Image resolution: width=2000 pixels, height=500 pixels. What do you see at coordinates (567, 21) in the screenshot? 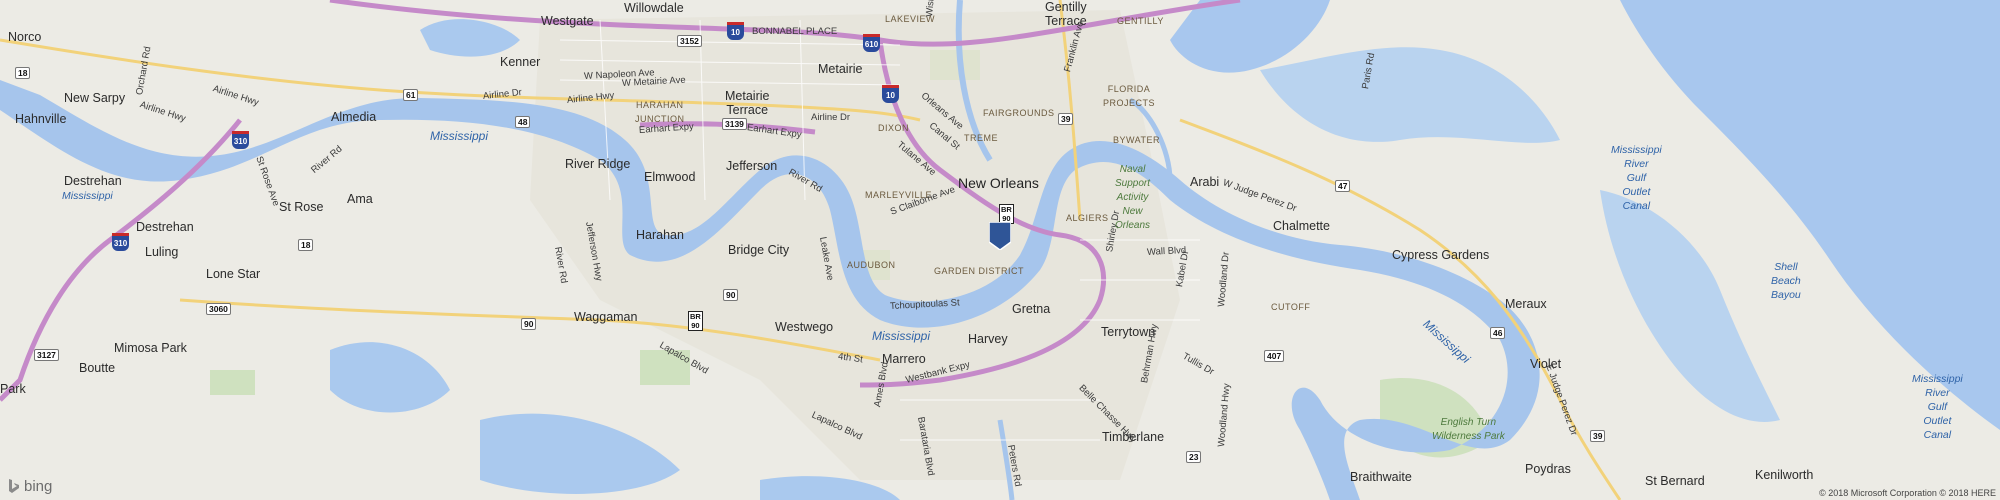
I see `place-westgate-label: Westgate` at bounding box center [567, 21].